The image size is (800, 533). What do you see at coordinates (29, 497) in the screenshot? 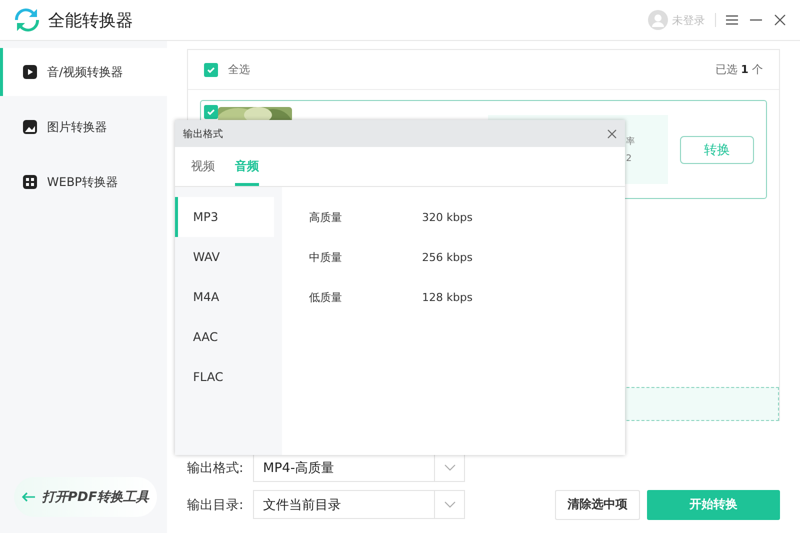
I see `arrow-left-icon` at bounding box center [29, 497].